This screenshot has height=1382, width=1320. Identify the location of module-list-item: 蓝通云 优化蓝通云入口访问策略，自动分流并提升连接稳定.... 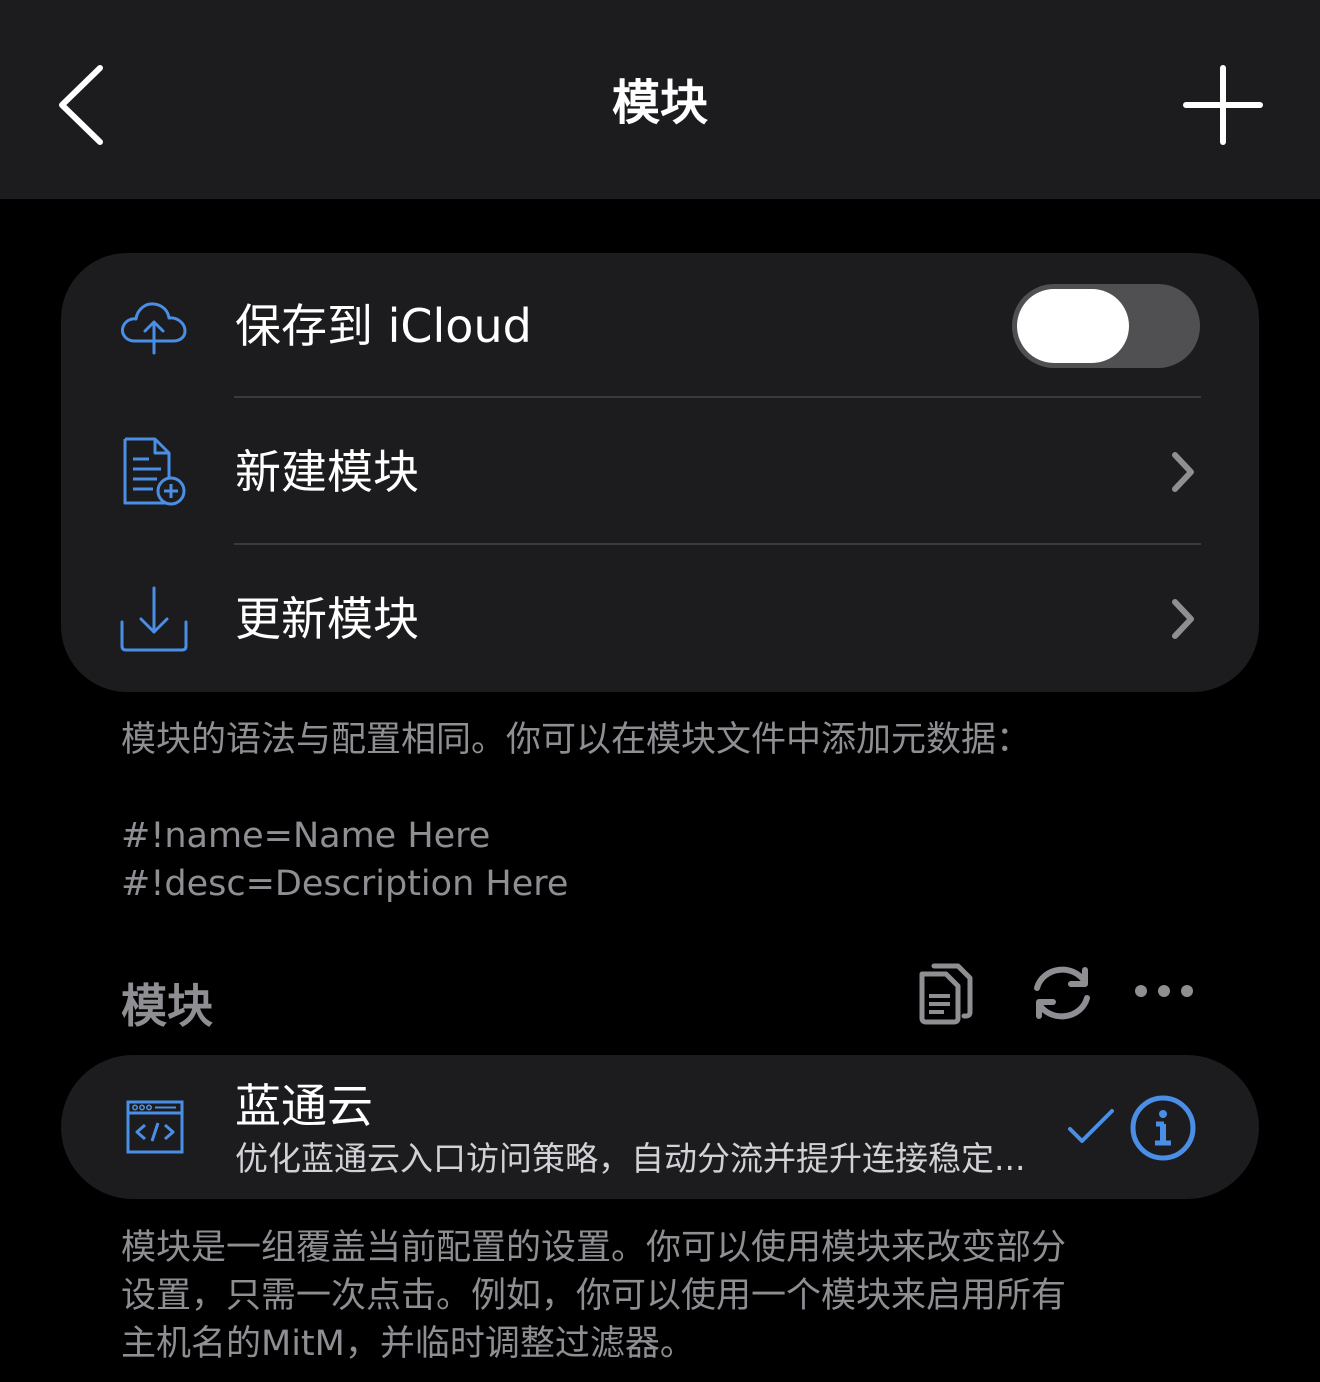
(660, 1127).